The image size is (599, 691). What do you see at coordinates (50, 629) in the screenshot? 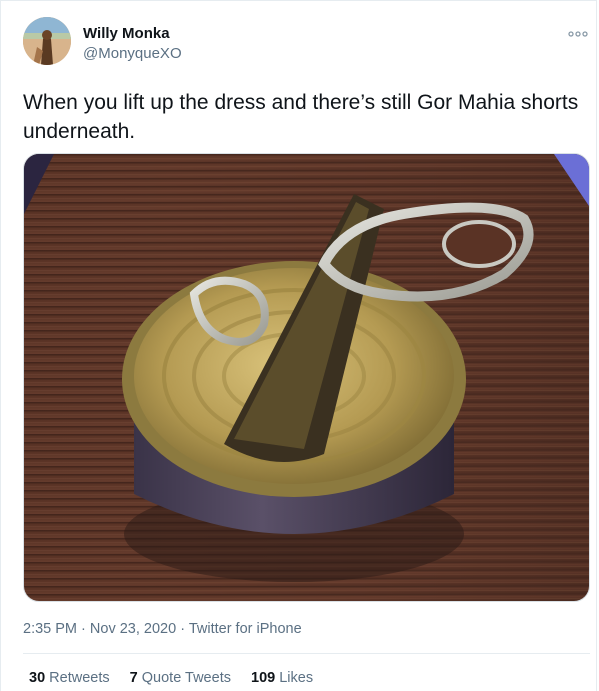
I see `tweet-time: 2:35 PM` at bounding box center [50, 629].